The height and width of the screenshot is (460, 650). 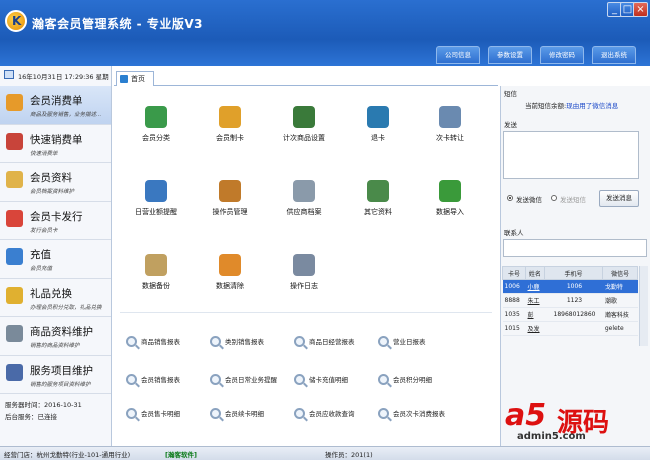 I want to click on func-count-goods-setting: 计次商品设置, so click(x=304, y=124).